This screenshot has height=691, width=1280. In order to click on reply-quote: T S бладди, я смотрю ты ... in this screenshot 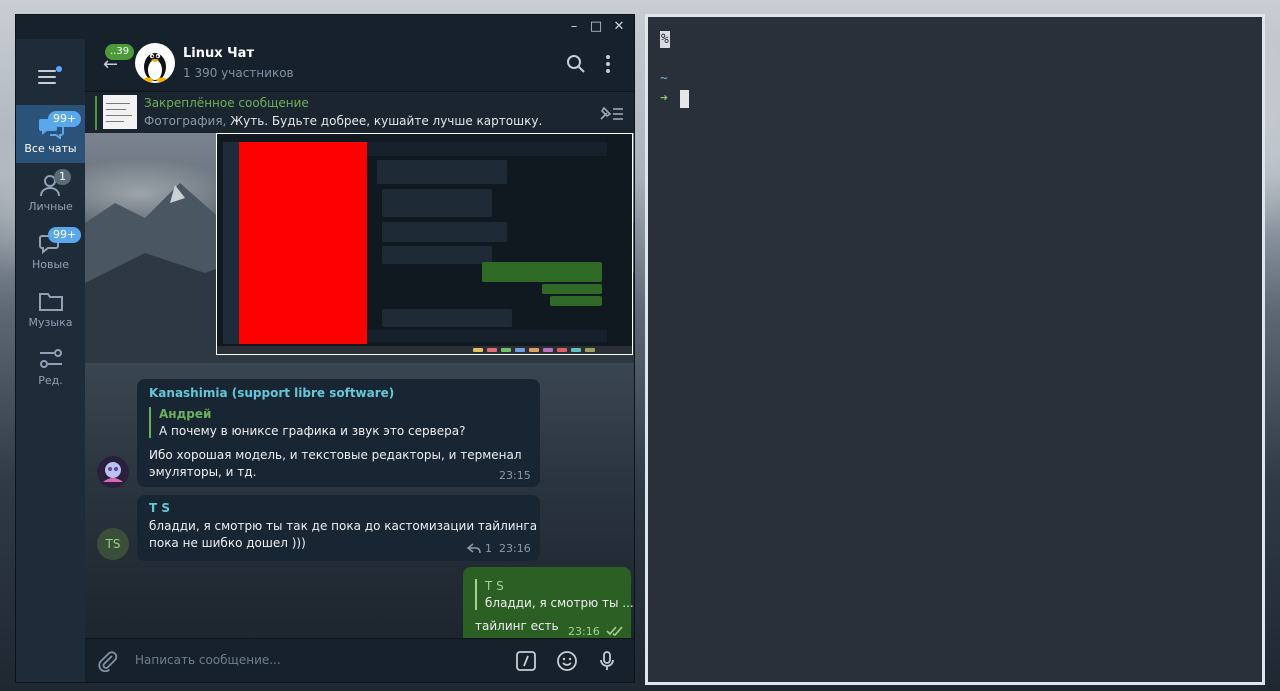, I will do `click(554, 594)`.